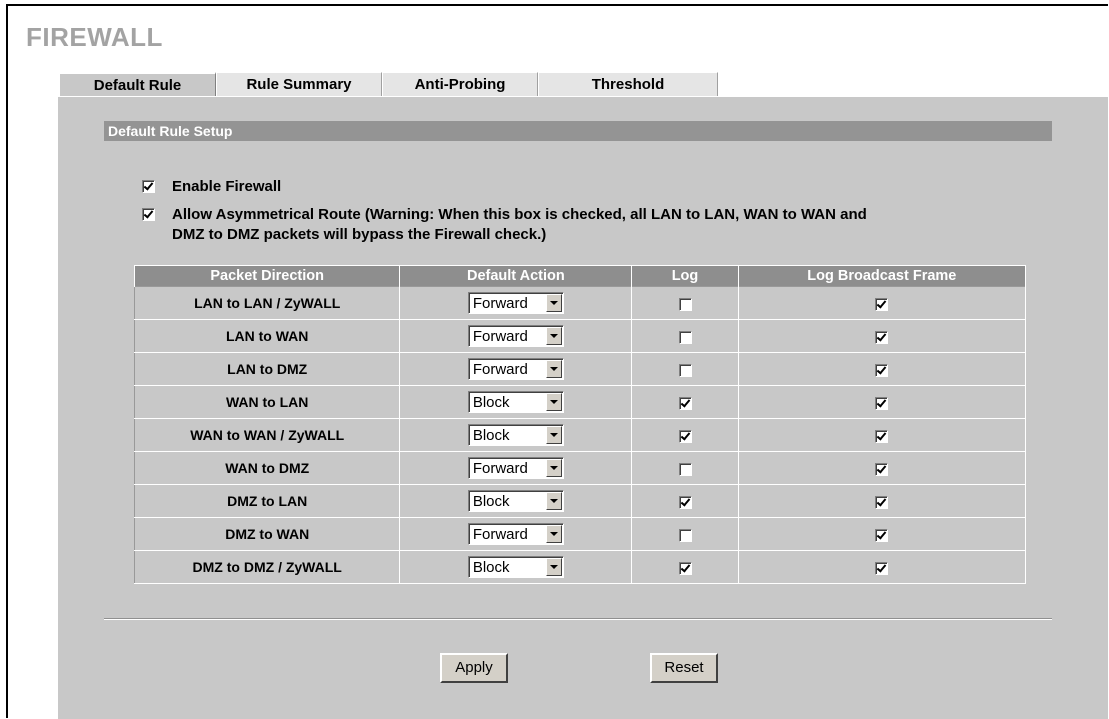  Describe the element at coordinates (266, 276) in the screenshot. I see `header-packet-direction: Packet Direction` at that location.